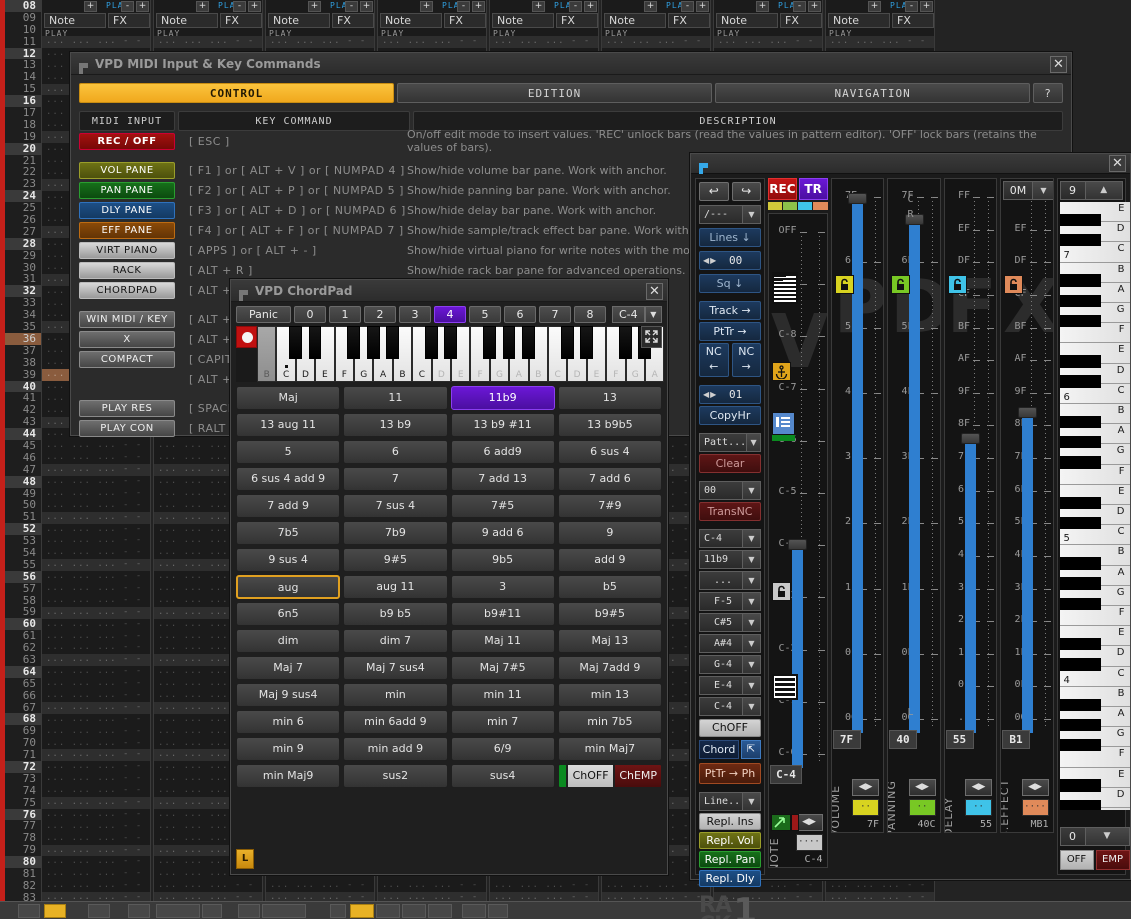 This screenshot has width=1131, height=919. What do you see at coordinates (288, 560) in the screenshot?
I see `chord-button-9-sus-4: 9 sus 4` at bounding box center [288, 560].